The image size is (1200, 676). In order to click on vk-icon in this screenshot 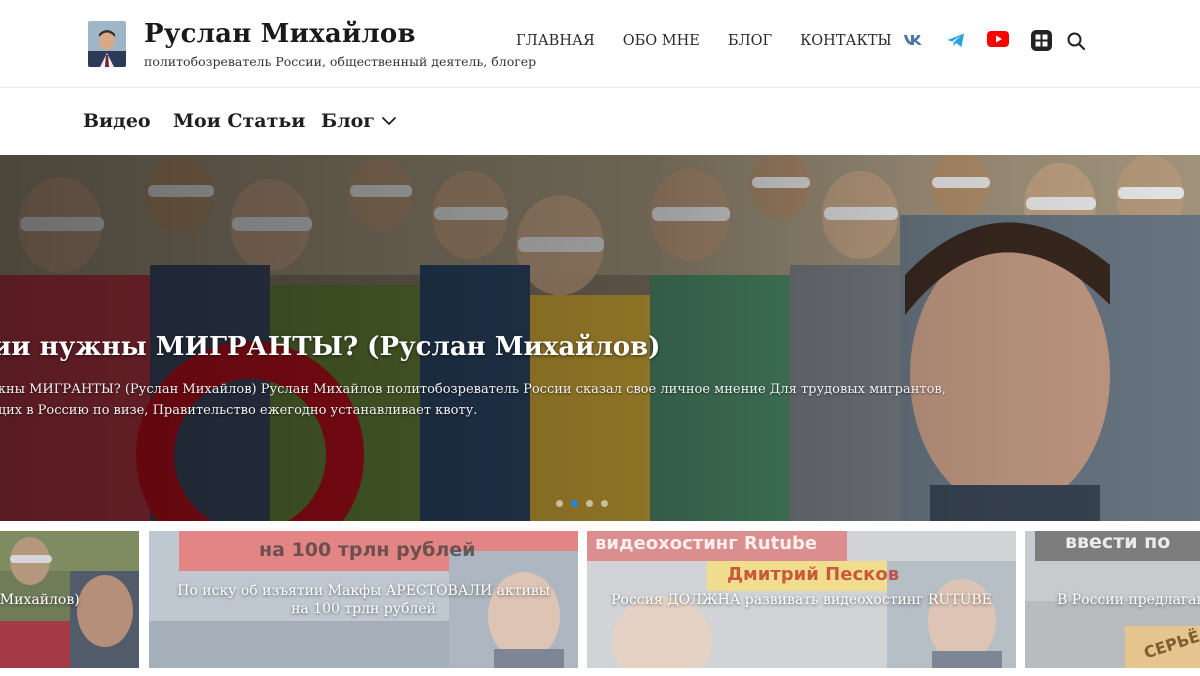, I will do `click(913, 40)`.